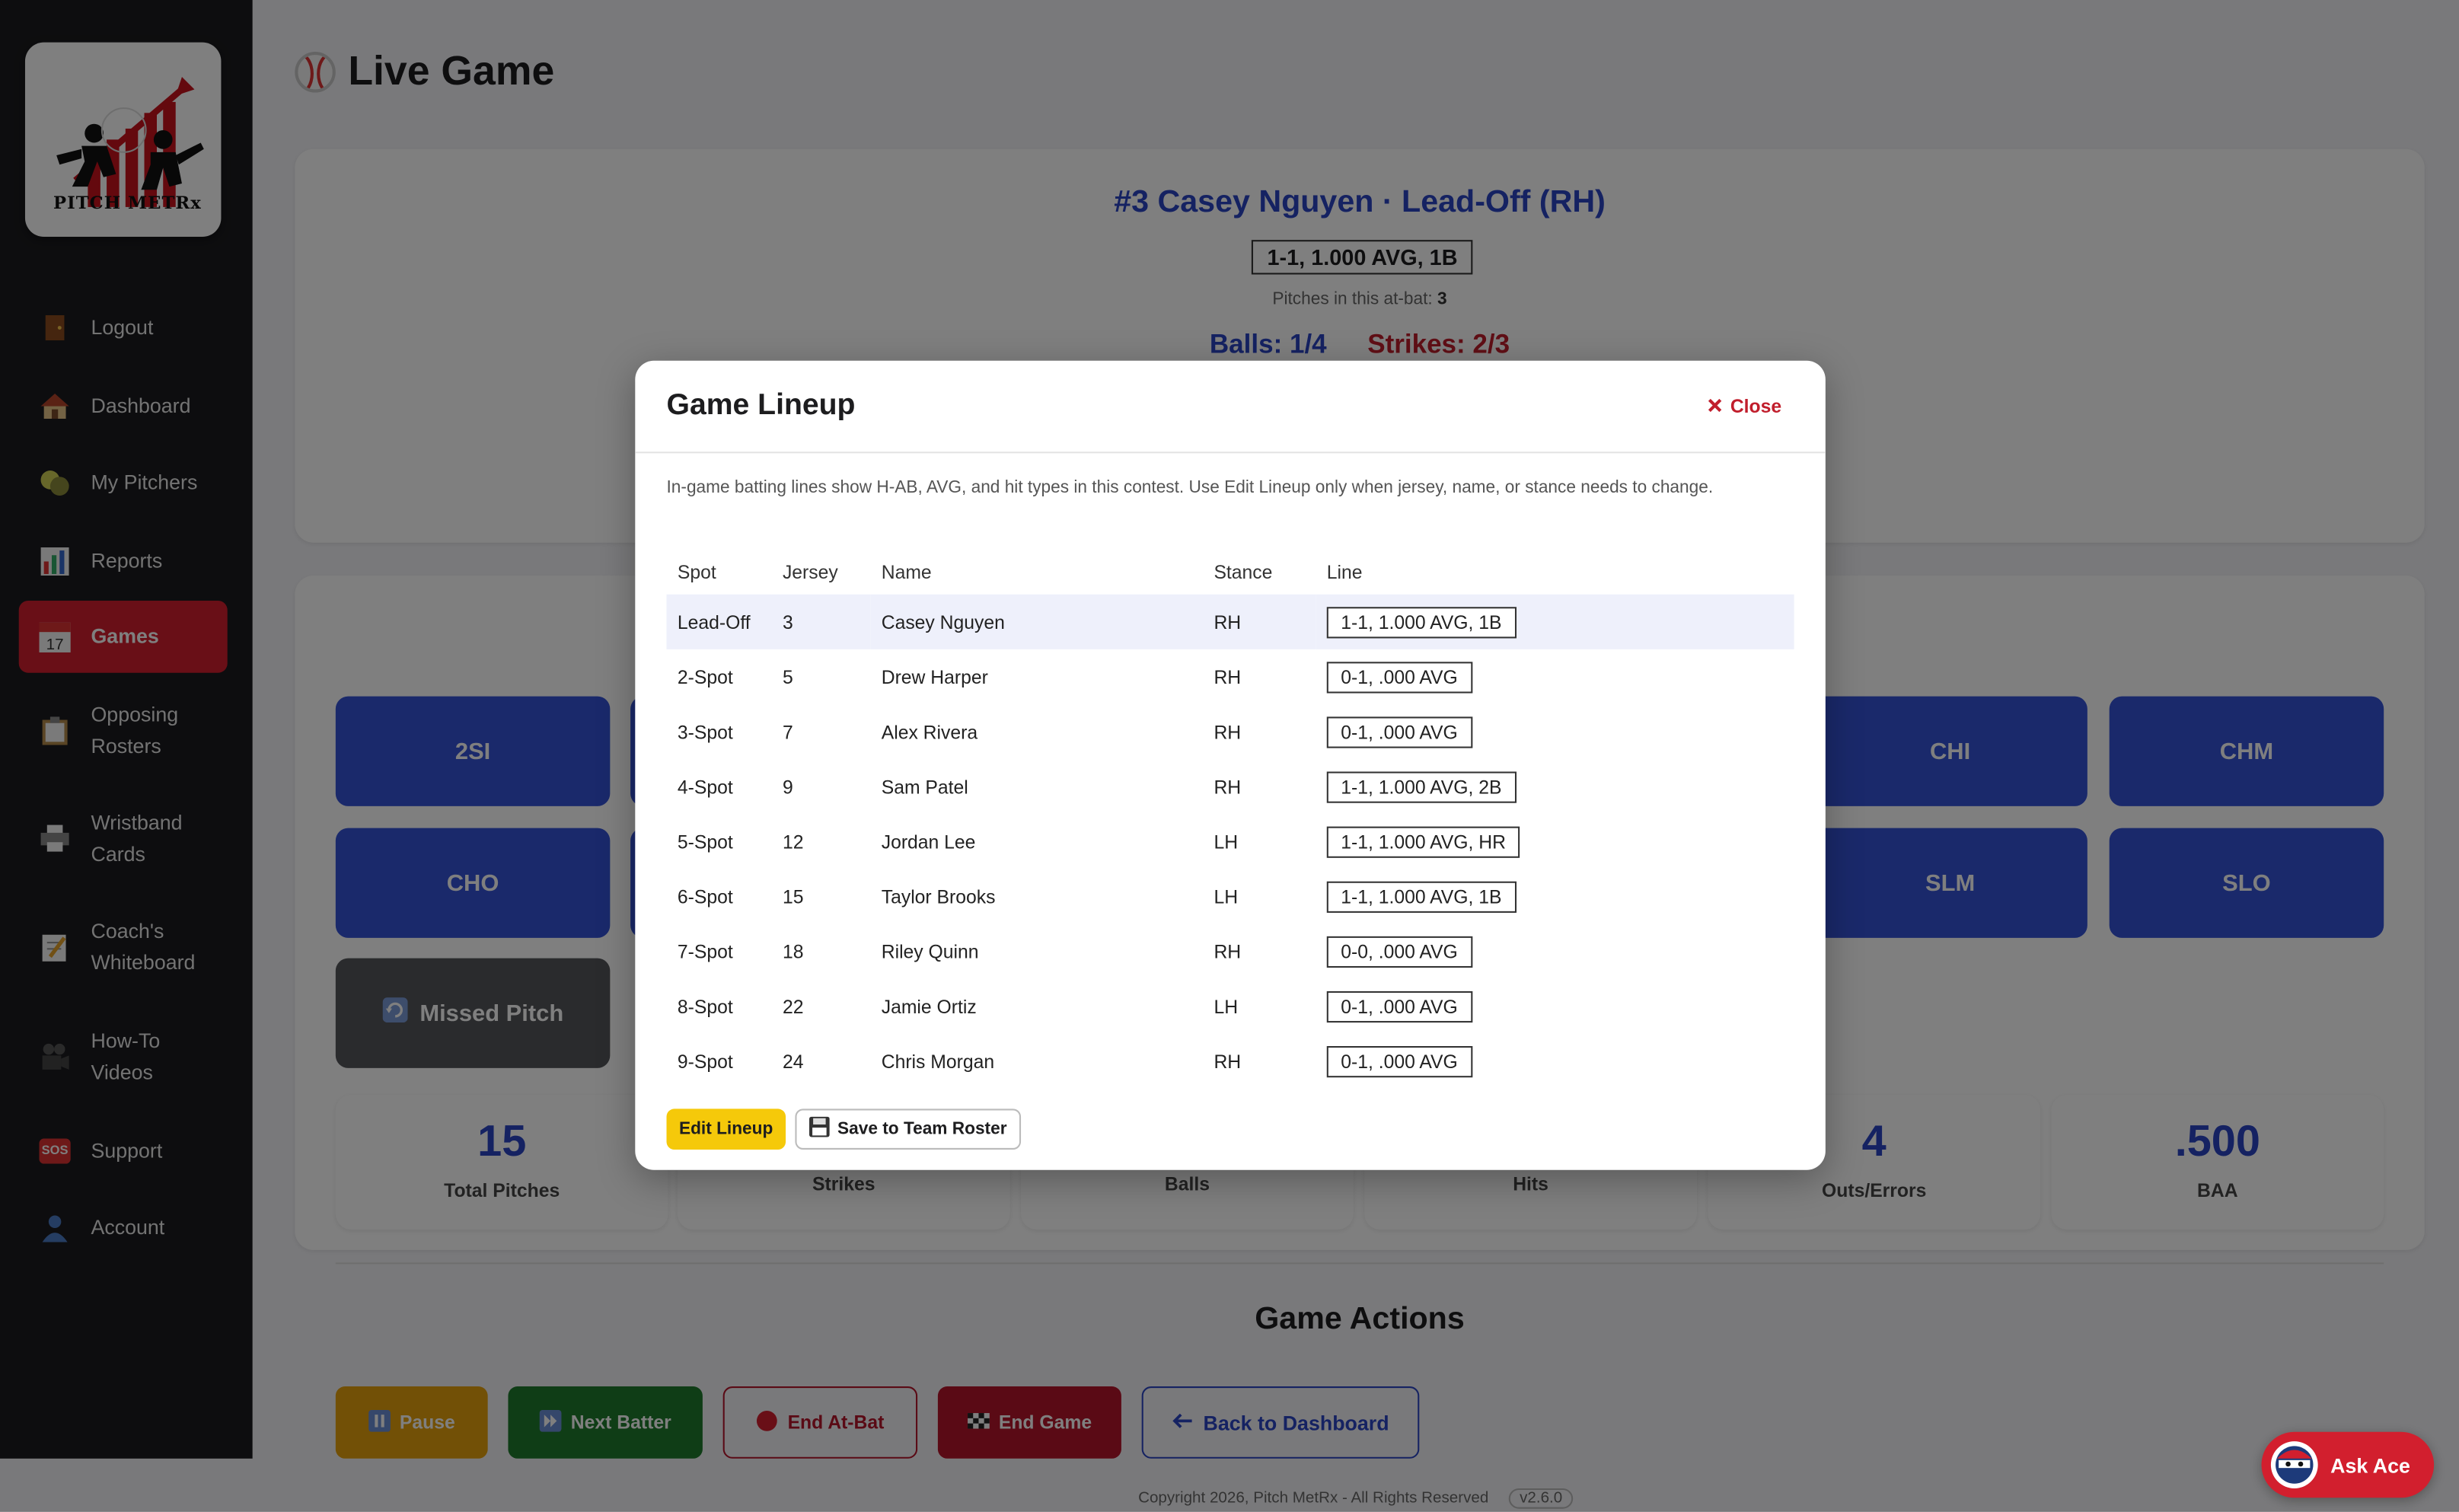 The width and height of the screenshot is (2459, 1512). I want to click on lineup-spot: 2-Spot, so click(705, 676).